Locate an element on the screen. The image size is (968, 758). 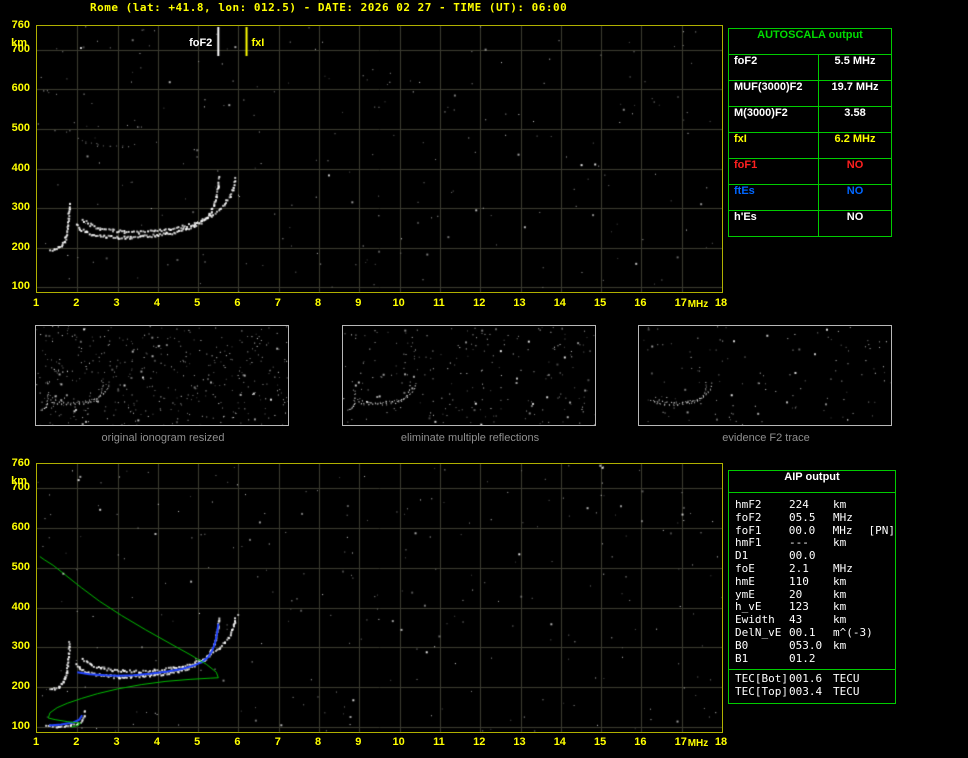
marker-label-fxi: fxI is located at coordinates (258, 43).